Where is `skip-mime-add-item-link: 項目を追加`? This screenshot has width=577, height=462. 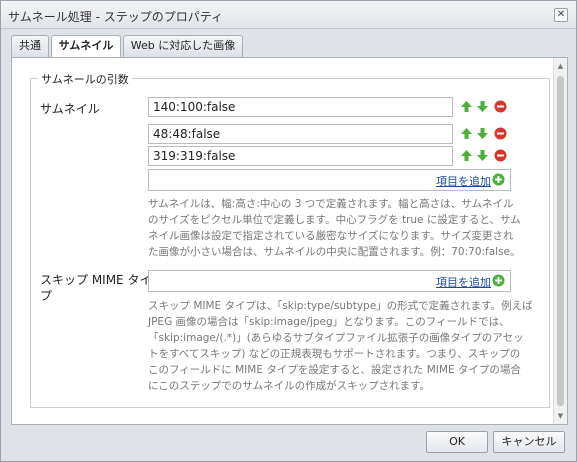
skip-mime-add-item-link: 項目を追加 is located at coordinates (463, 282).